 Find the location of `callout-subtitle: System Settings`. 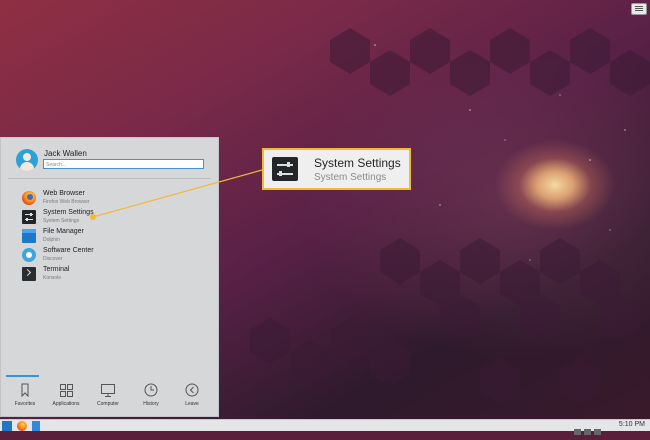

callout-subtitle: System Settings is located at coordinates (350, 177).